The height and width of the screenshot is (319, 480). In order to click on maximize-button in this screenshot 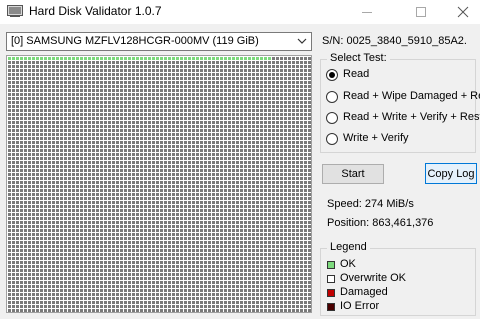, I will do `click(421, 12)`.